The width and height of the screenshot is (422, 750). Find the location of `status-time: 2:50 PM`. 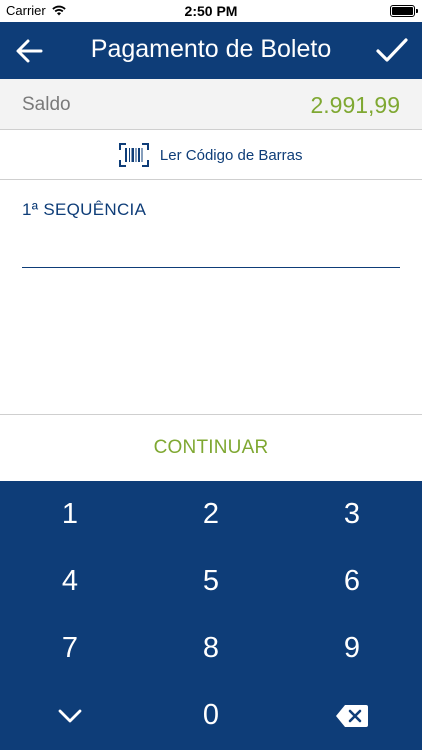

status-time: 2:50 PM is located at coordinates (211, 11).